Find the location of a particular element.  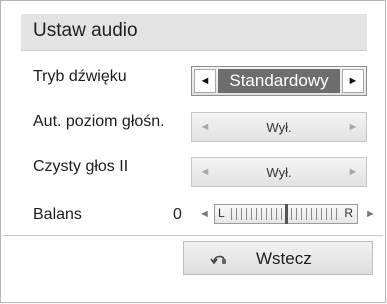

sound-mode-selector: ◄ Standardowy ► is located at coordinates (279, 81).